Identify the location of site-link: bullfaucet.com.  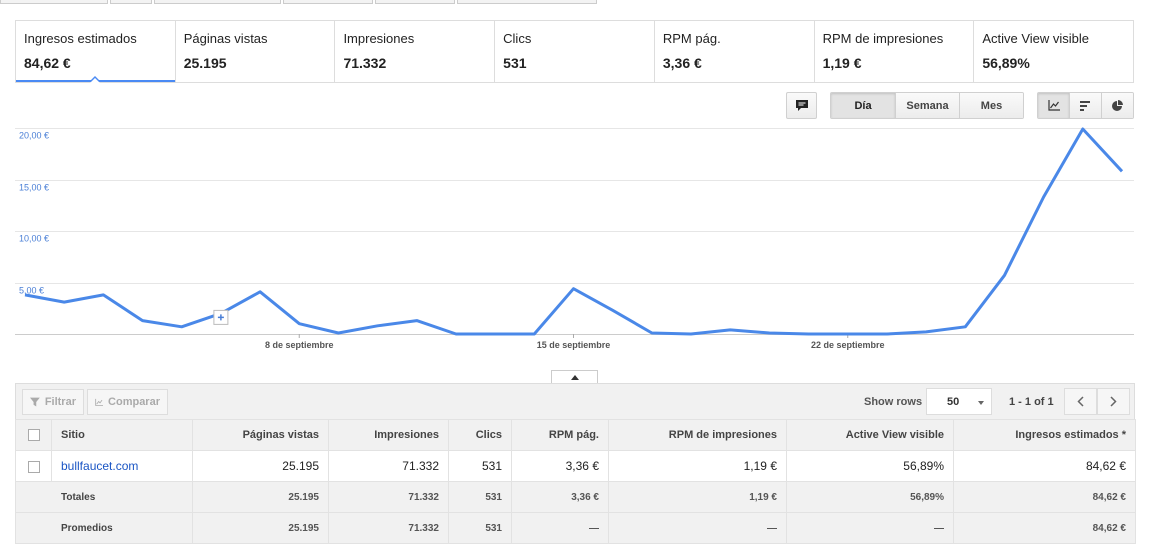
(99, 466).